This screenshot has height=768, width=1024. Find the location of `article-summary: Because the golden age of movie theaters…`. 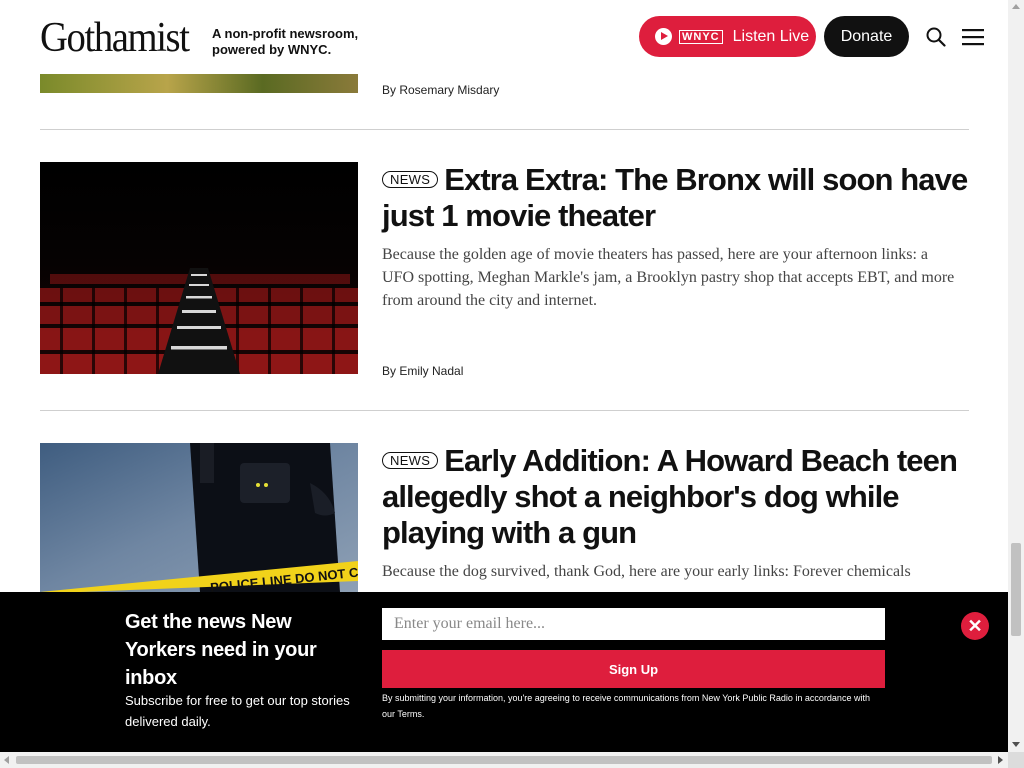

article-summary: Because the golden age of movie theaters… is located at coordinates (668, 277).